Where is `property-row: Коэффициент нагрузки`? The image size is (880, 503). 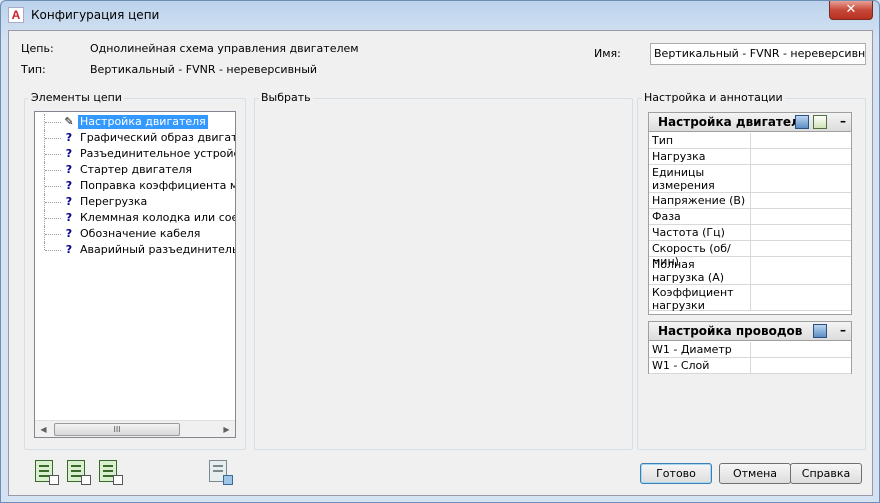 property-row: Коэффициент нагрузки is located at coordinates (750, 298).